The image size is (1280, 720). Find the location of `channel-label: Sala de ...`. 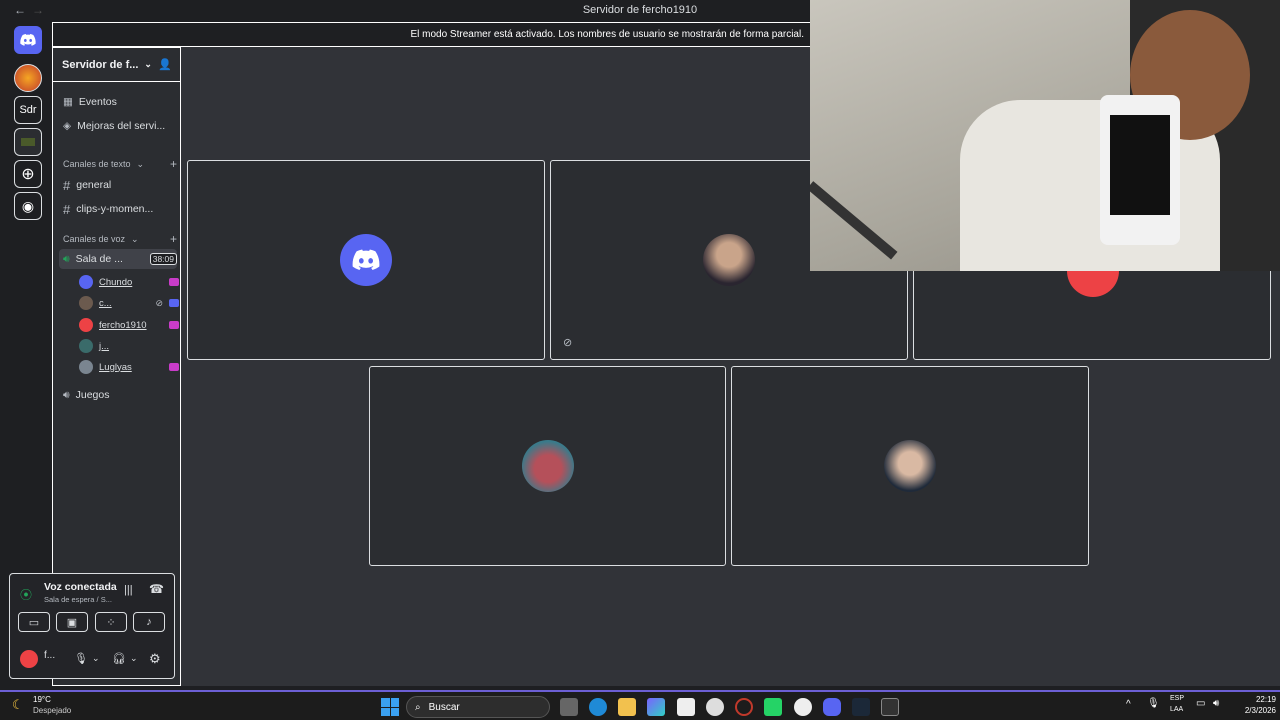

channel-label: Sala de ... is located at coordinates (99, 259).